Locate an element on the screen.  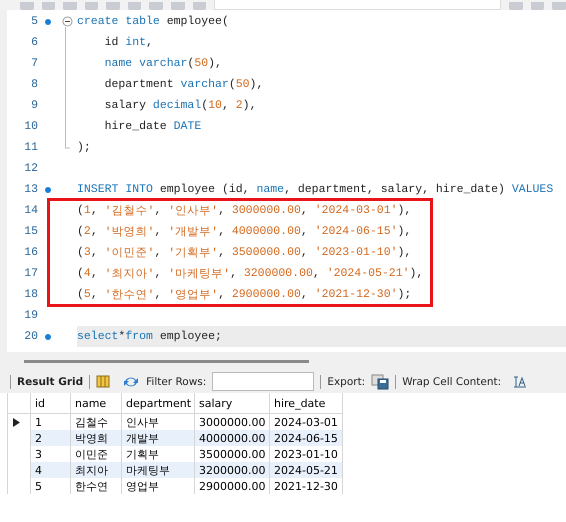
table-cell: 2021-12-30 is located at coordinates (306, 486).